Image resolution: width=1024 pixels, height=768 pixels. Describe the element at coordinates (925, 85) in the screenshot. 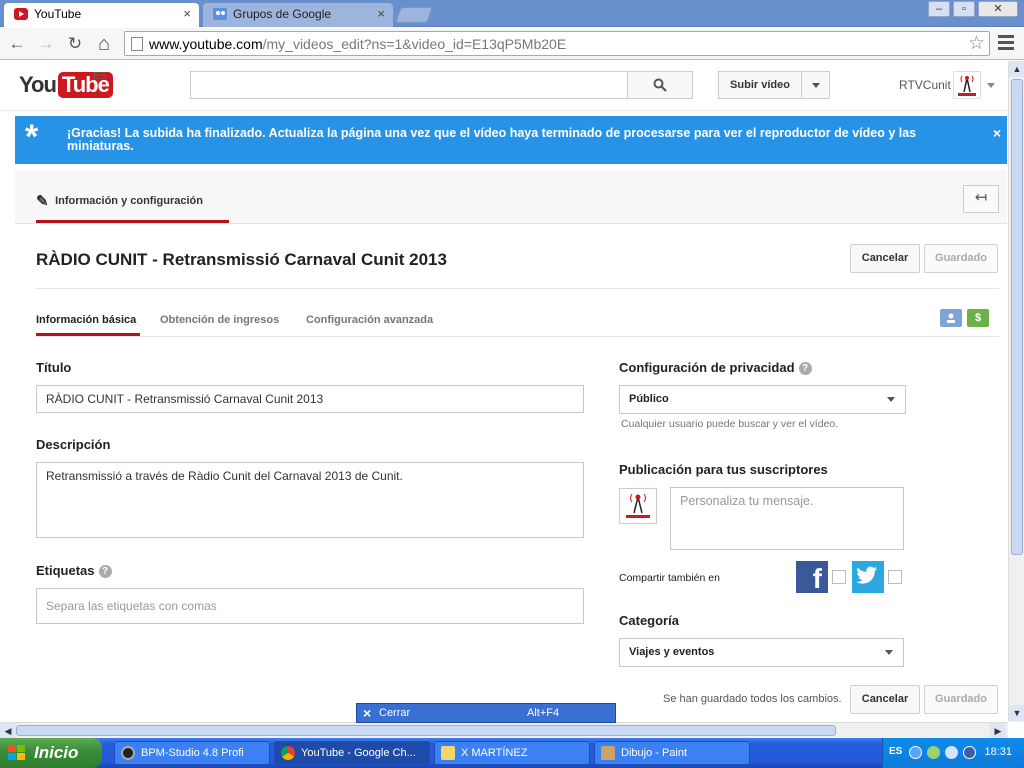

I see `channel-name: RTVCunit` at that location.